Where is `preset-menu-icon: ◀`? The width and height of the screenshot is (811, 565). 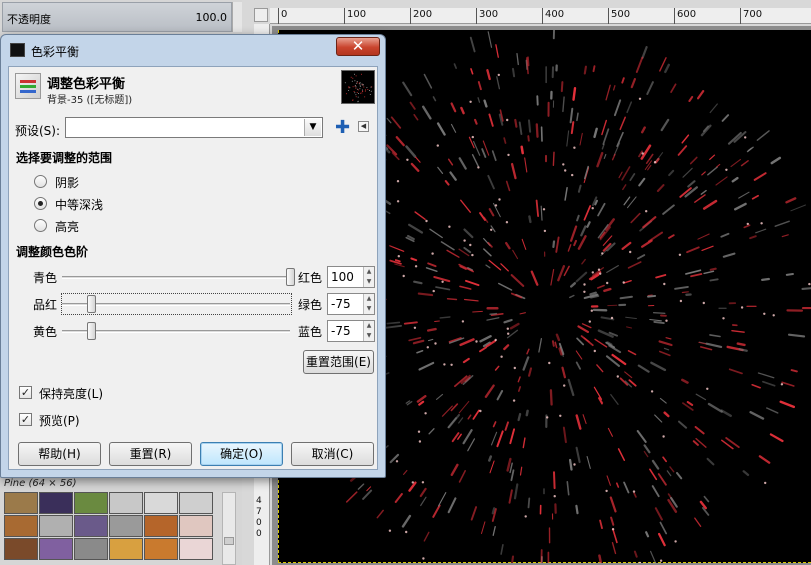 preset-menu-icon: ◀ is located at coordinates (363, 126).